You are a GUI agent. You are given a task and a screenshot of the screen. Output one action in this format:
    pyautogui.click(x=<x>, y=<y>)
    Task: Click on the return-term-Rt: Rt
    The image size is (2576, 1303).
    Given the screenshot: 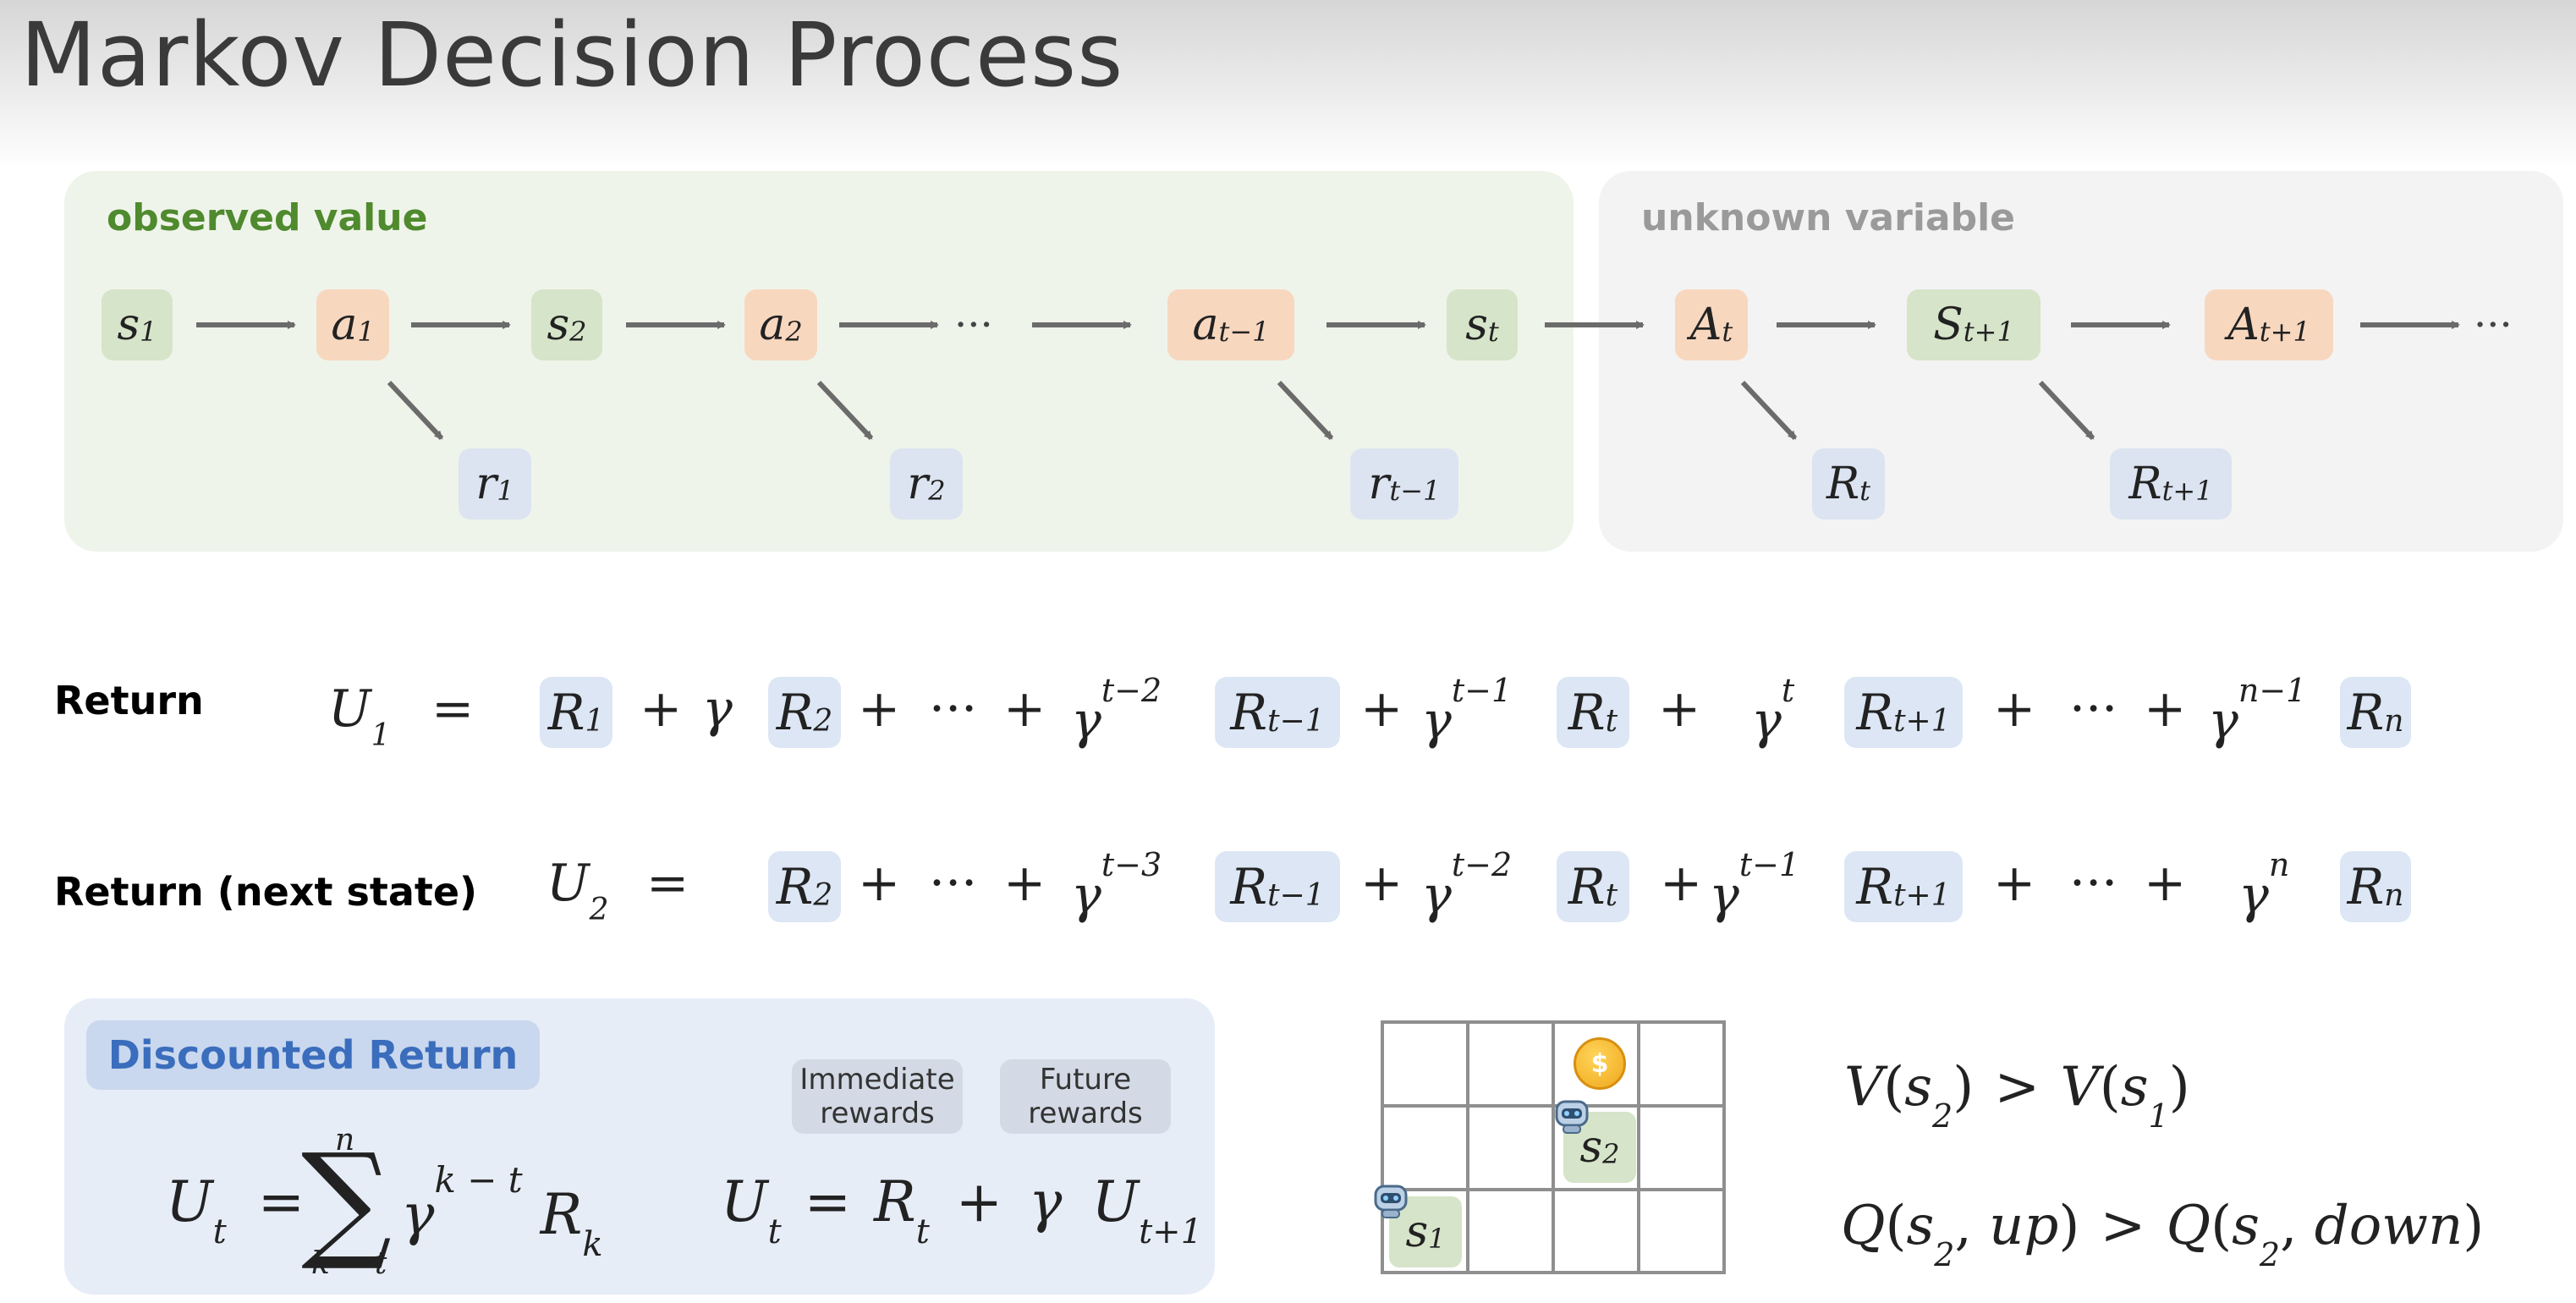 What is the action you would take?
    pyautogui.click(x=1593, y=712)
    